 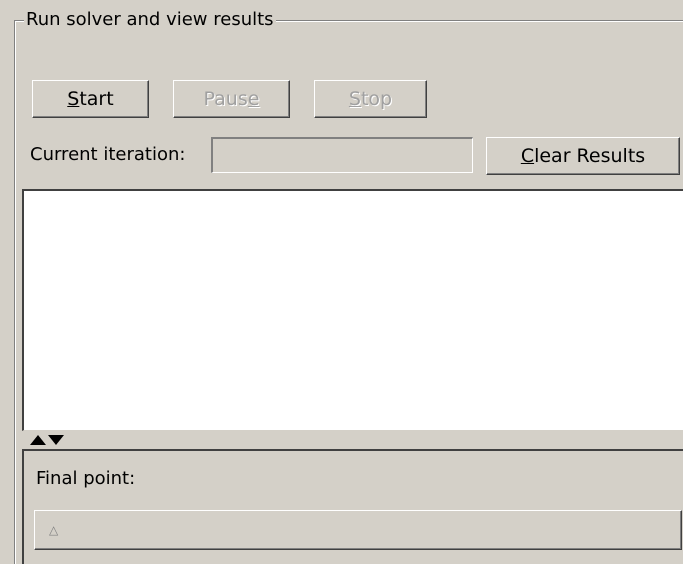 I want to click on pause-button: Paus e, so click(x=231, y=99).